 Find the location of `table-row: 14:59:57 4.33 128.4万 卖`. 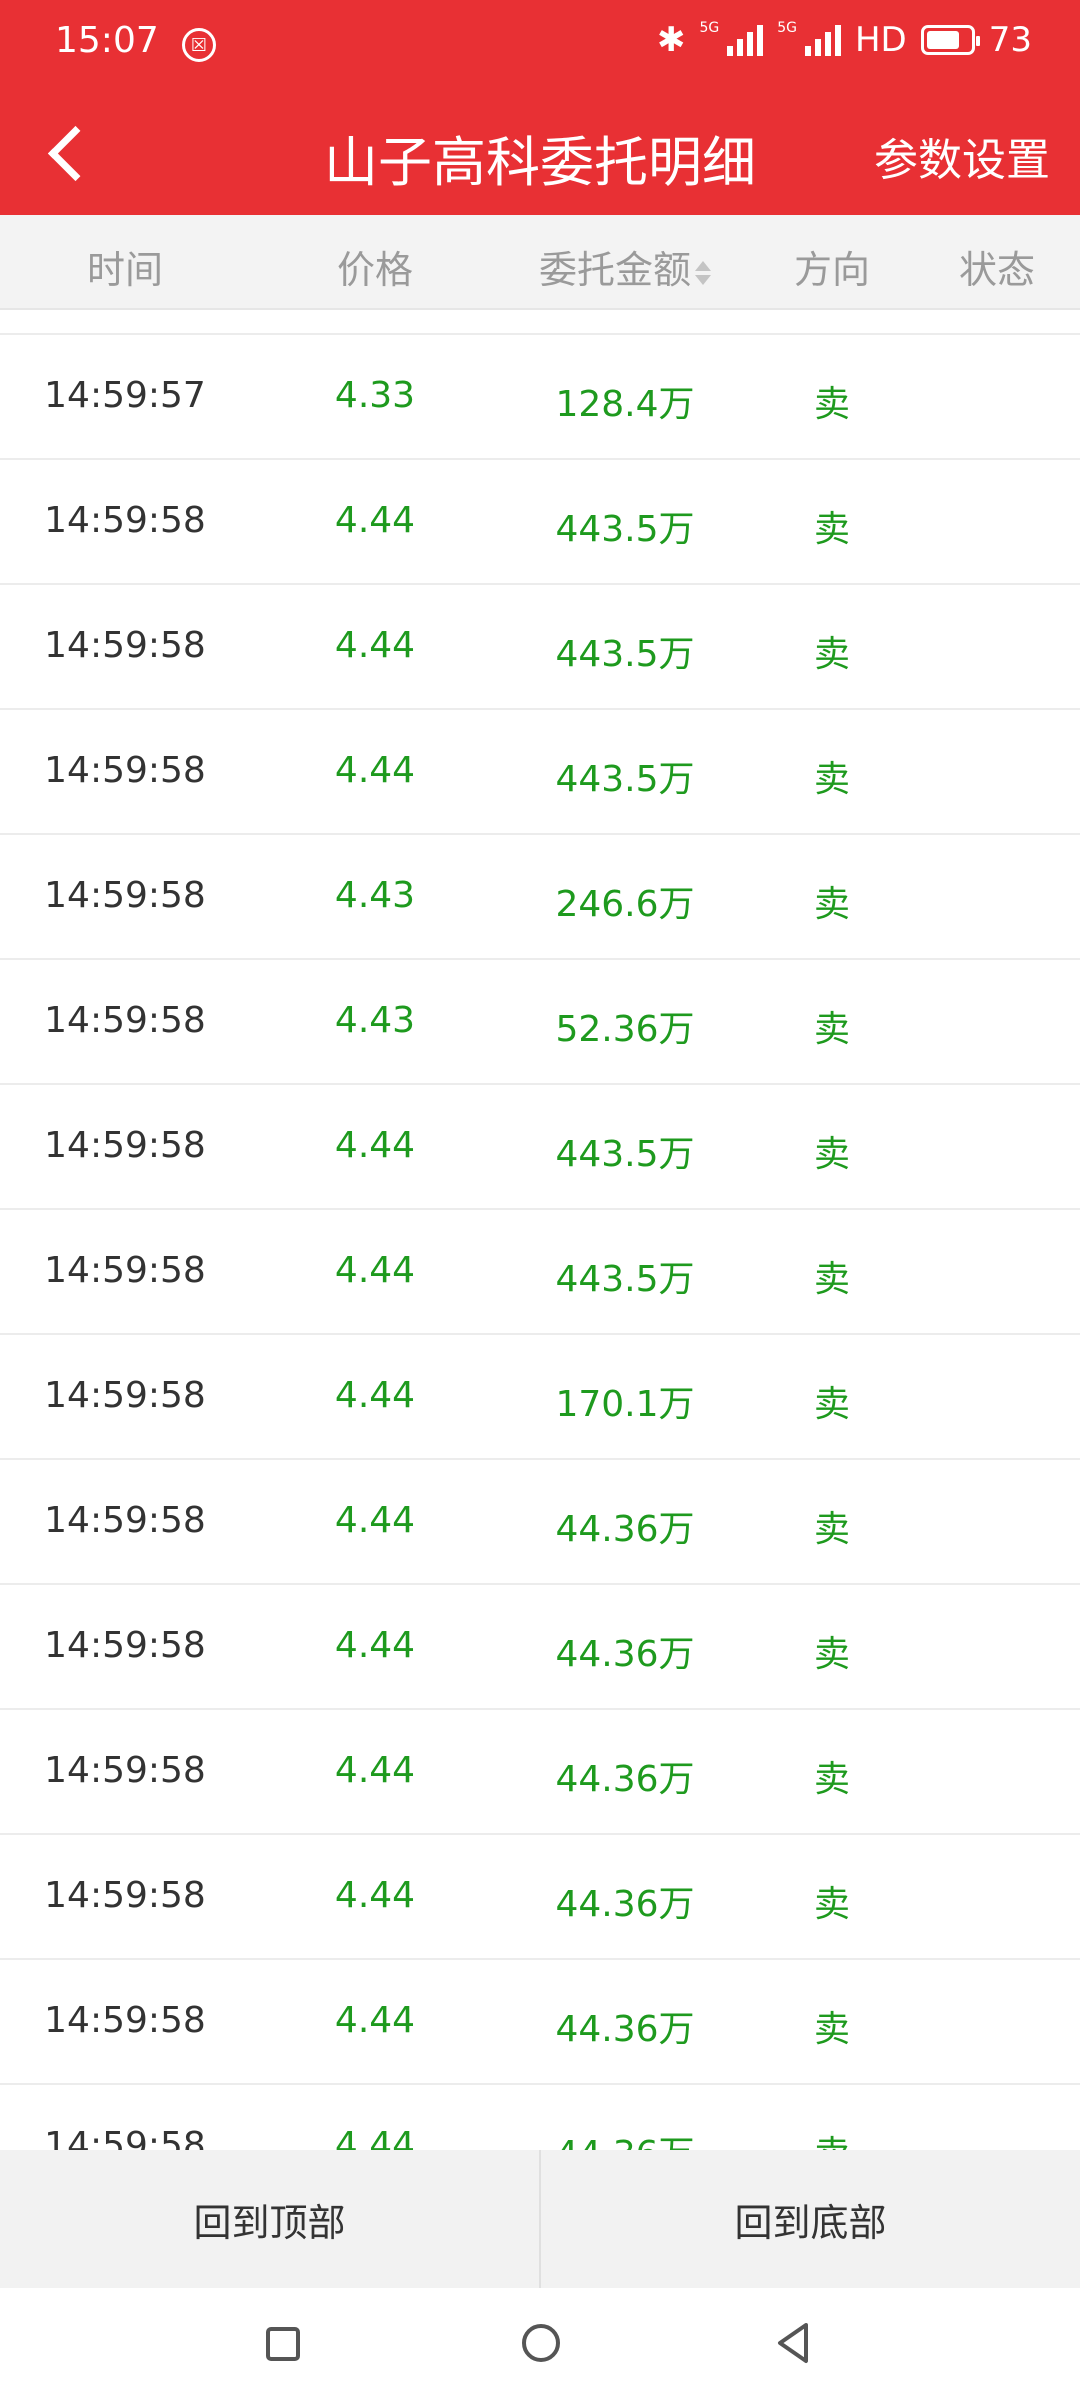

table-row: 14:59:57 4.33 128.4万 卖 is located at coordinates (540, 397).